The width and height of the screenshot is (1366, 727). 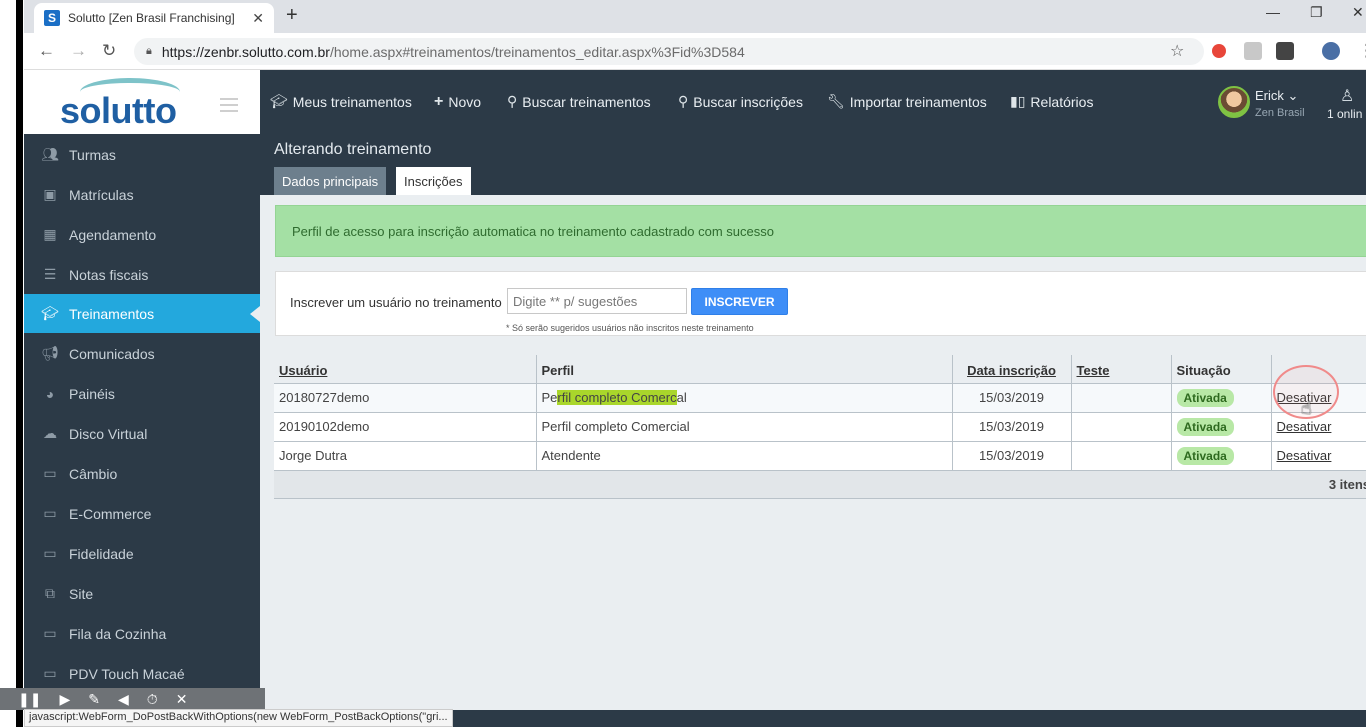 I want to click on rewind-icon: ◀, so click(x=123, y=699).